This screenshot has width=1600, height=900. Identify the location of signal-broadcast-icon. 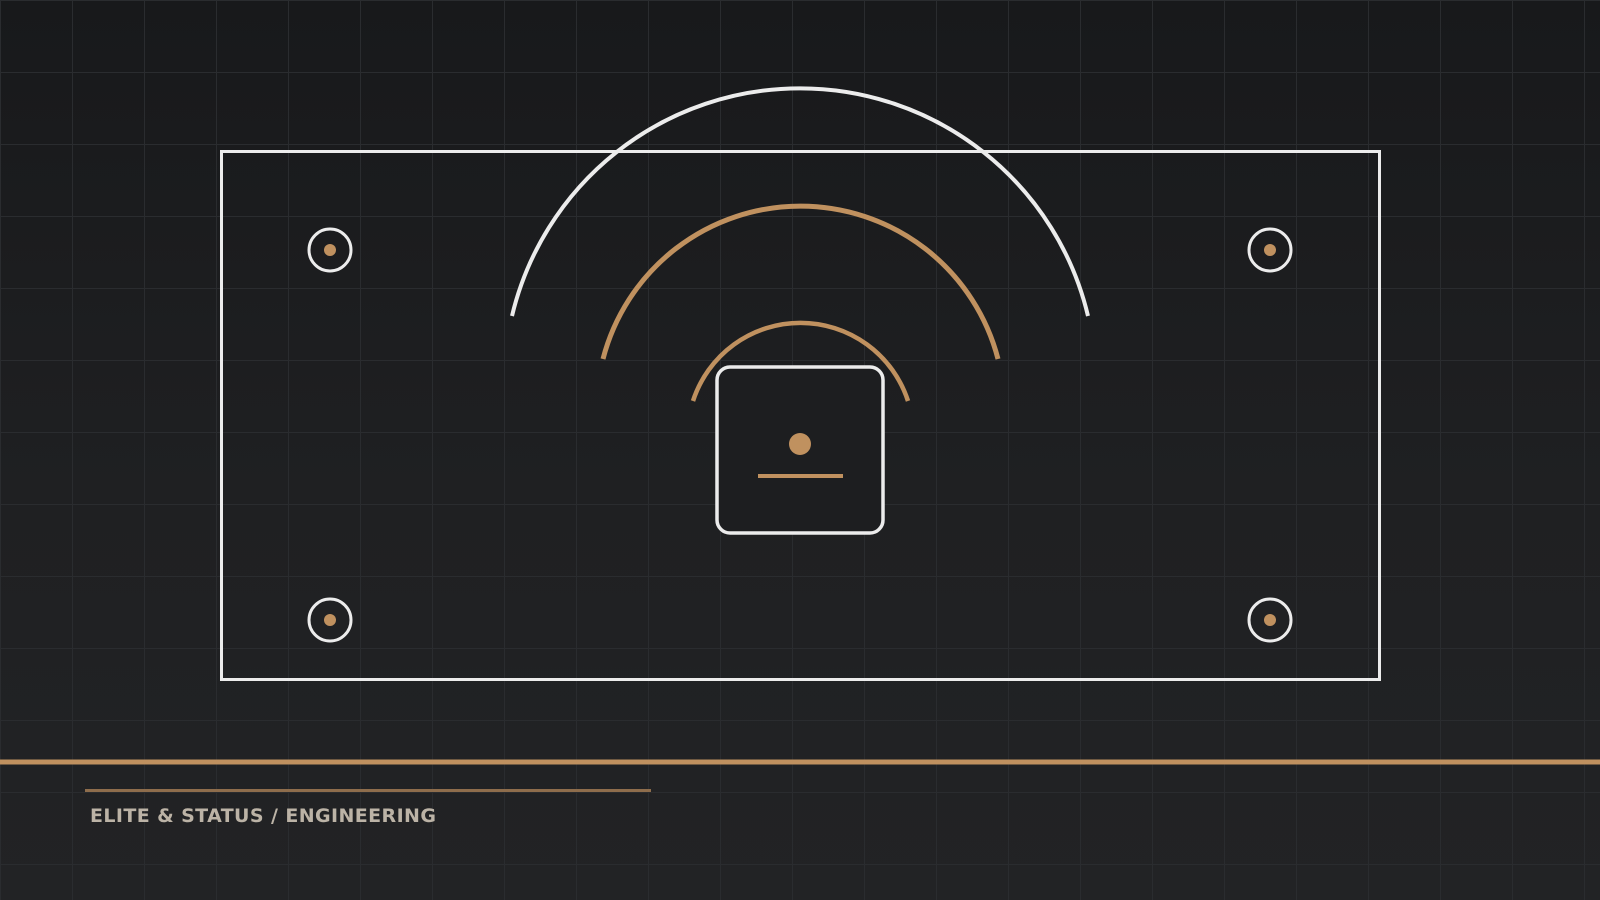
(800, 450).